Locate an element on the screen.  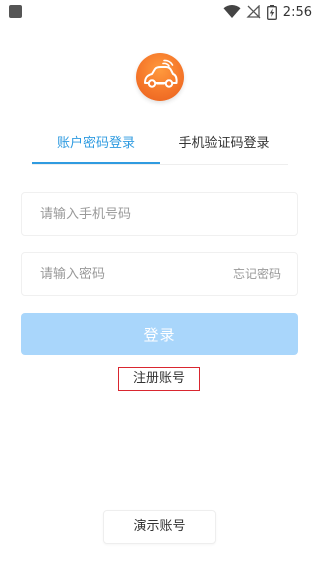
phone-input is located at coordinates (130, 214).